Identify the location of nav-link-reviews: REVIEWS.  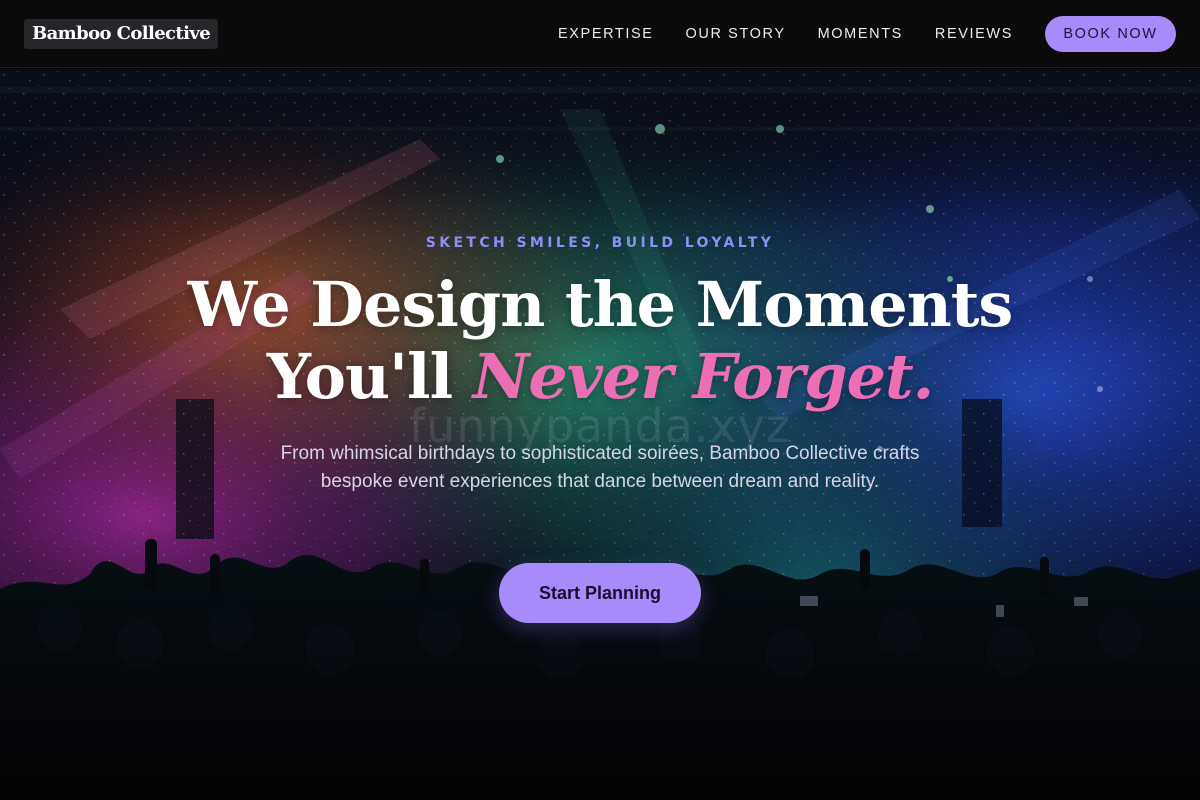
(974, 34).